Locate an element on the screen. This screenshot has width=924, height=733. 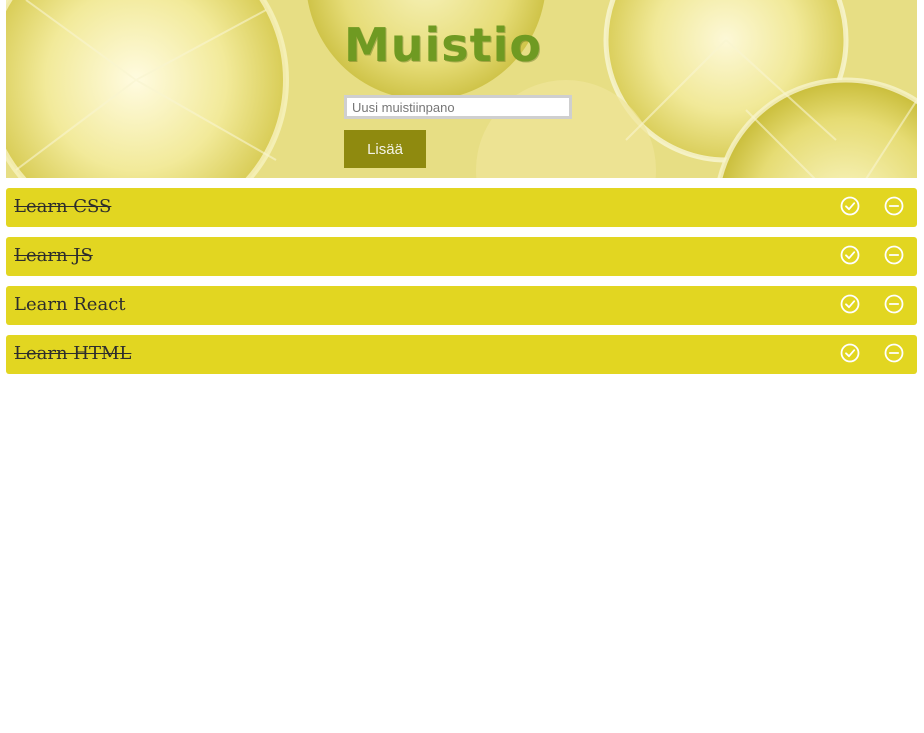
app-title: Muistio is located at coordinates (443, 45).